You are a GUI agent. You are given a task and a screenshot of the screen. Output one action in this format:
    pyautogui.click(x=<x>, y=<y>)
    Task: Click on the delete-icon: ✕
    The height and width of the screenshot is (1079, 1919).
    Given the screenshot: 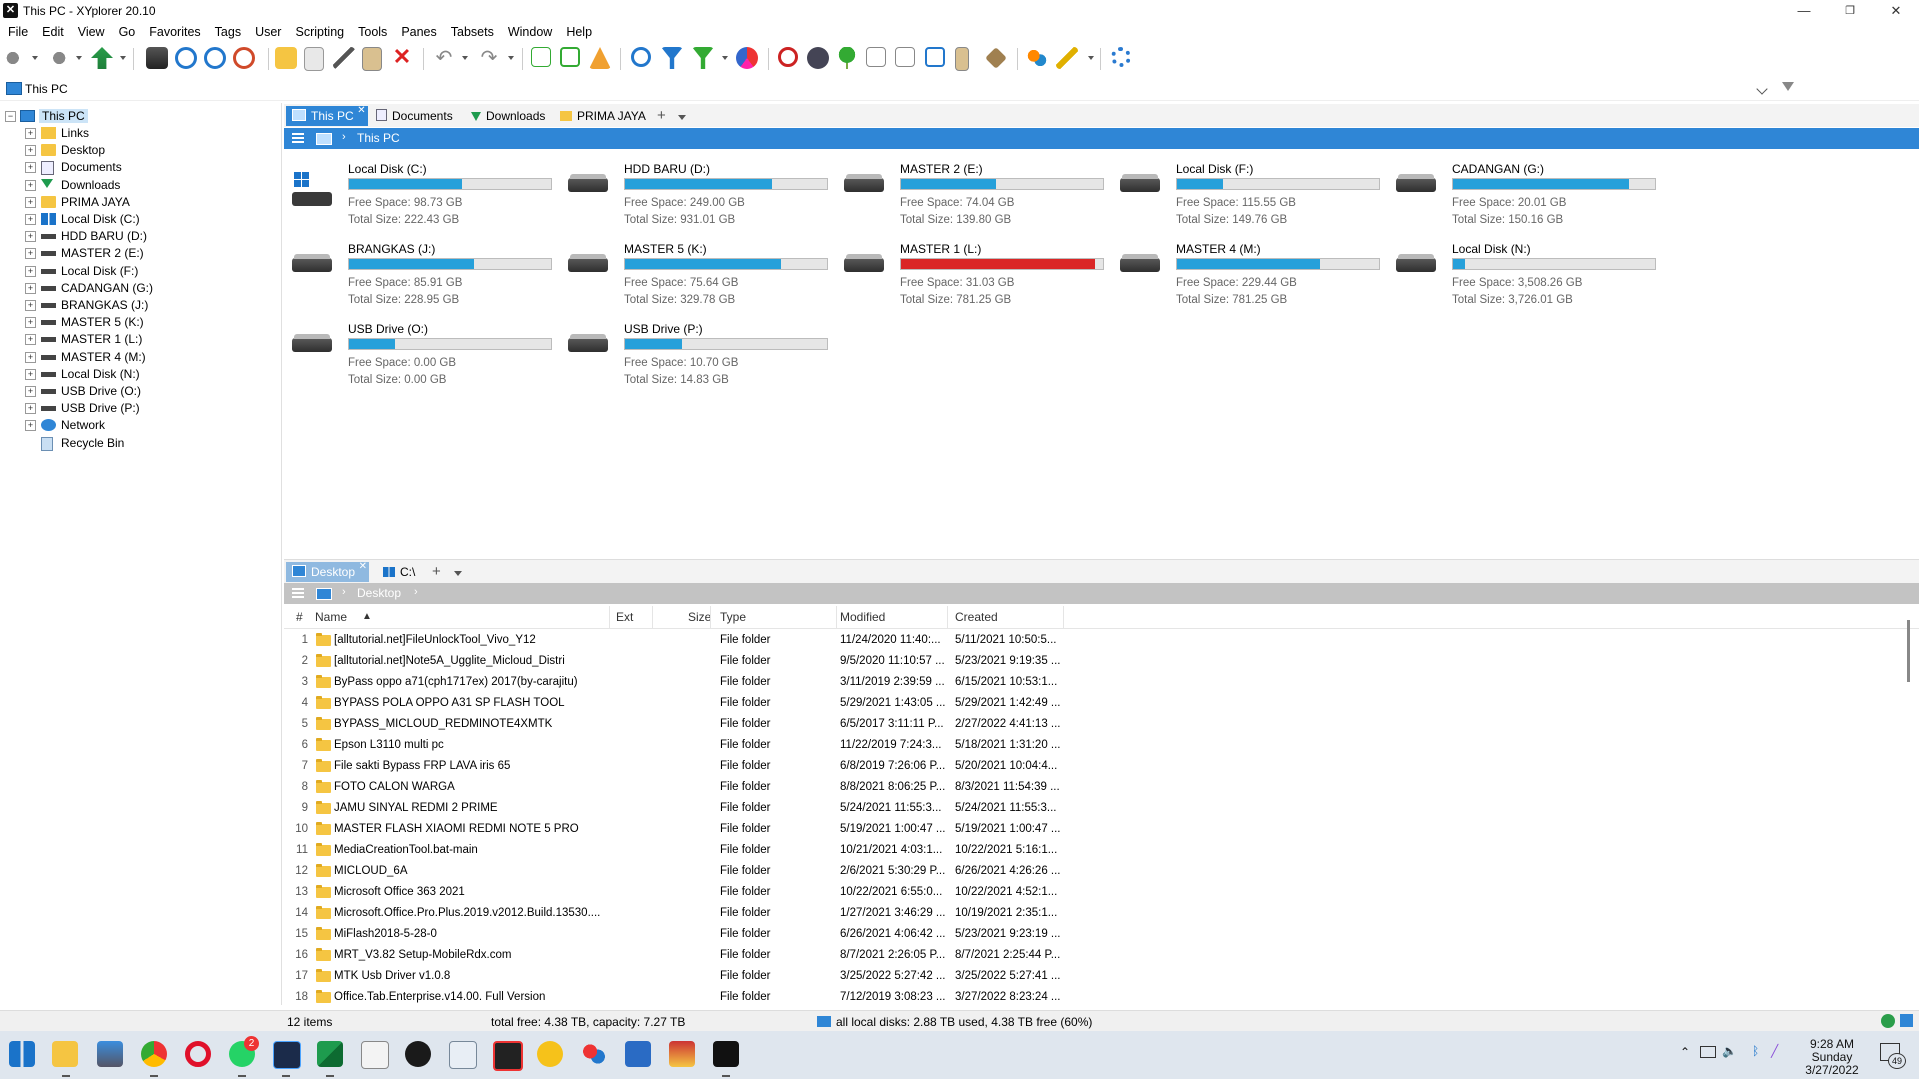 What is the action you would take?
    pyautogui.click(x=402, y=57)
    